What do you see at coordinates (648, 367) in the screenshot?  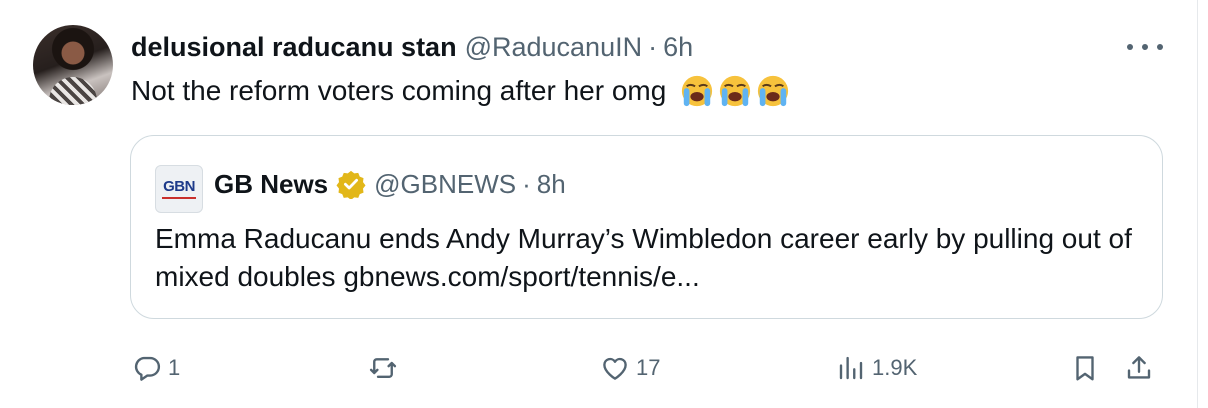 I see `like-count: 17` at bounding box center [648, 367].